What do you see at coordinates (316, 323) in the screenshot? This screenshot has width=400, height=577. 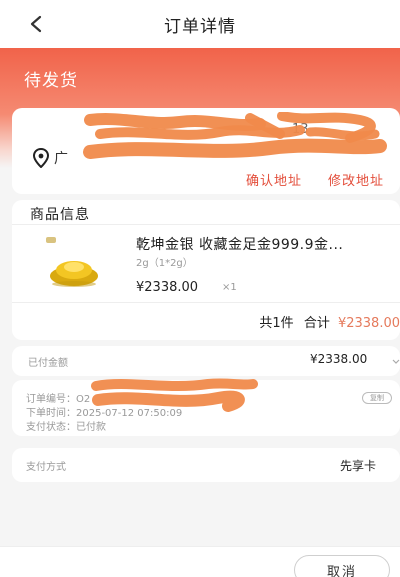 I see `summary-total-label: 合计` at bounding box center [316, 323].